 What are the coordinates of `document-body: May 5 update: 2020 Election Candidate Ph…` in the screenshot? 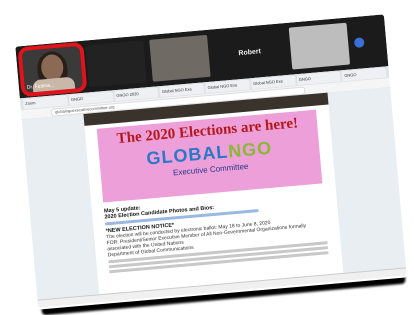 It's located at (216, 232).